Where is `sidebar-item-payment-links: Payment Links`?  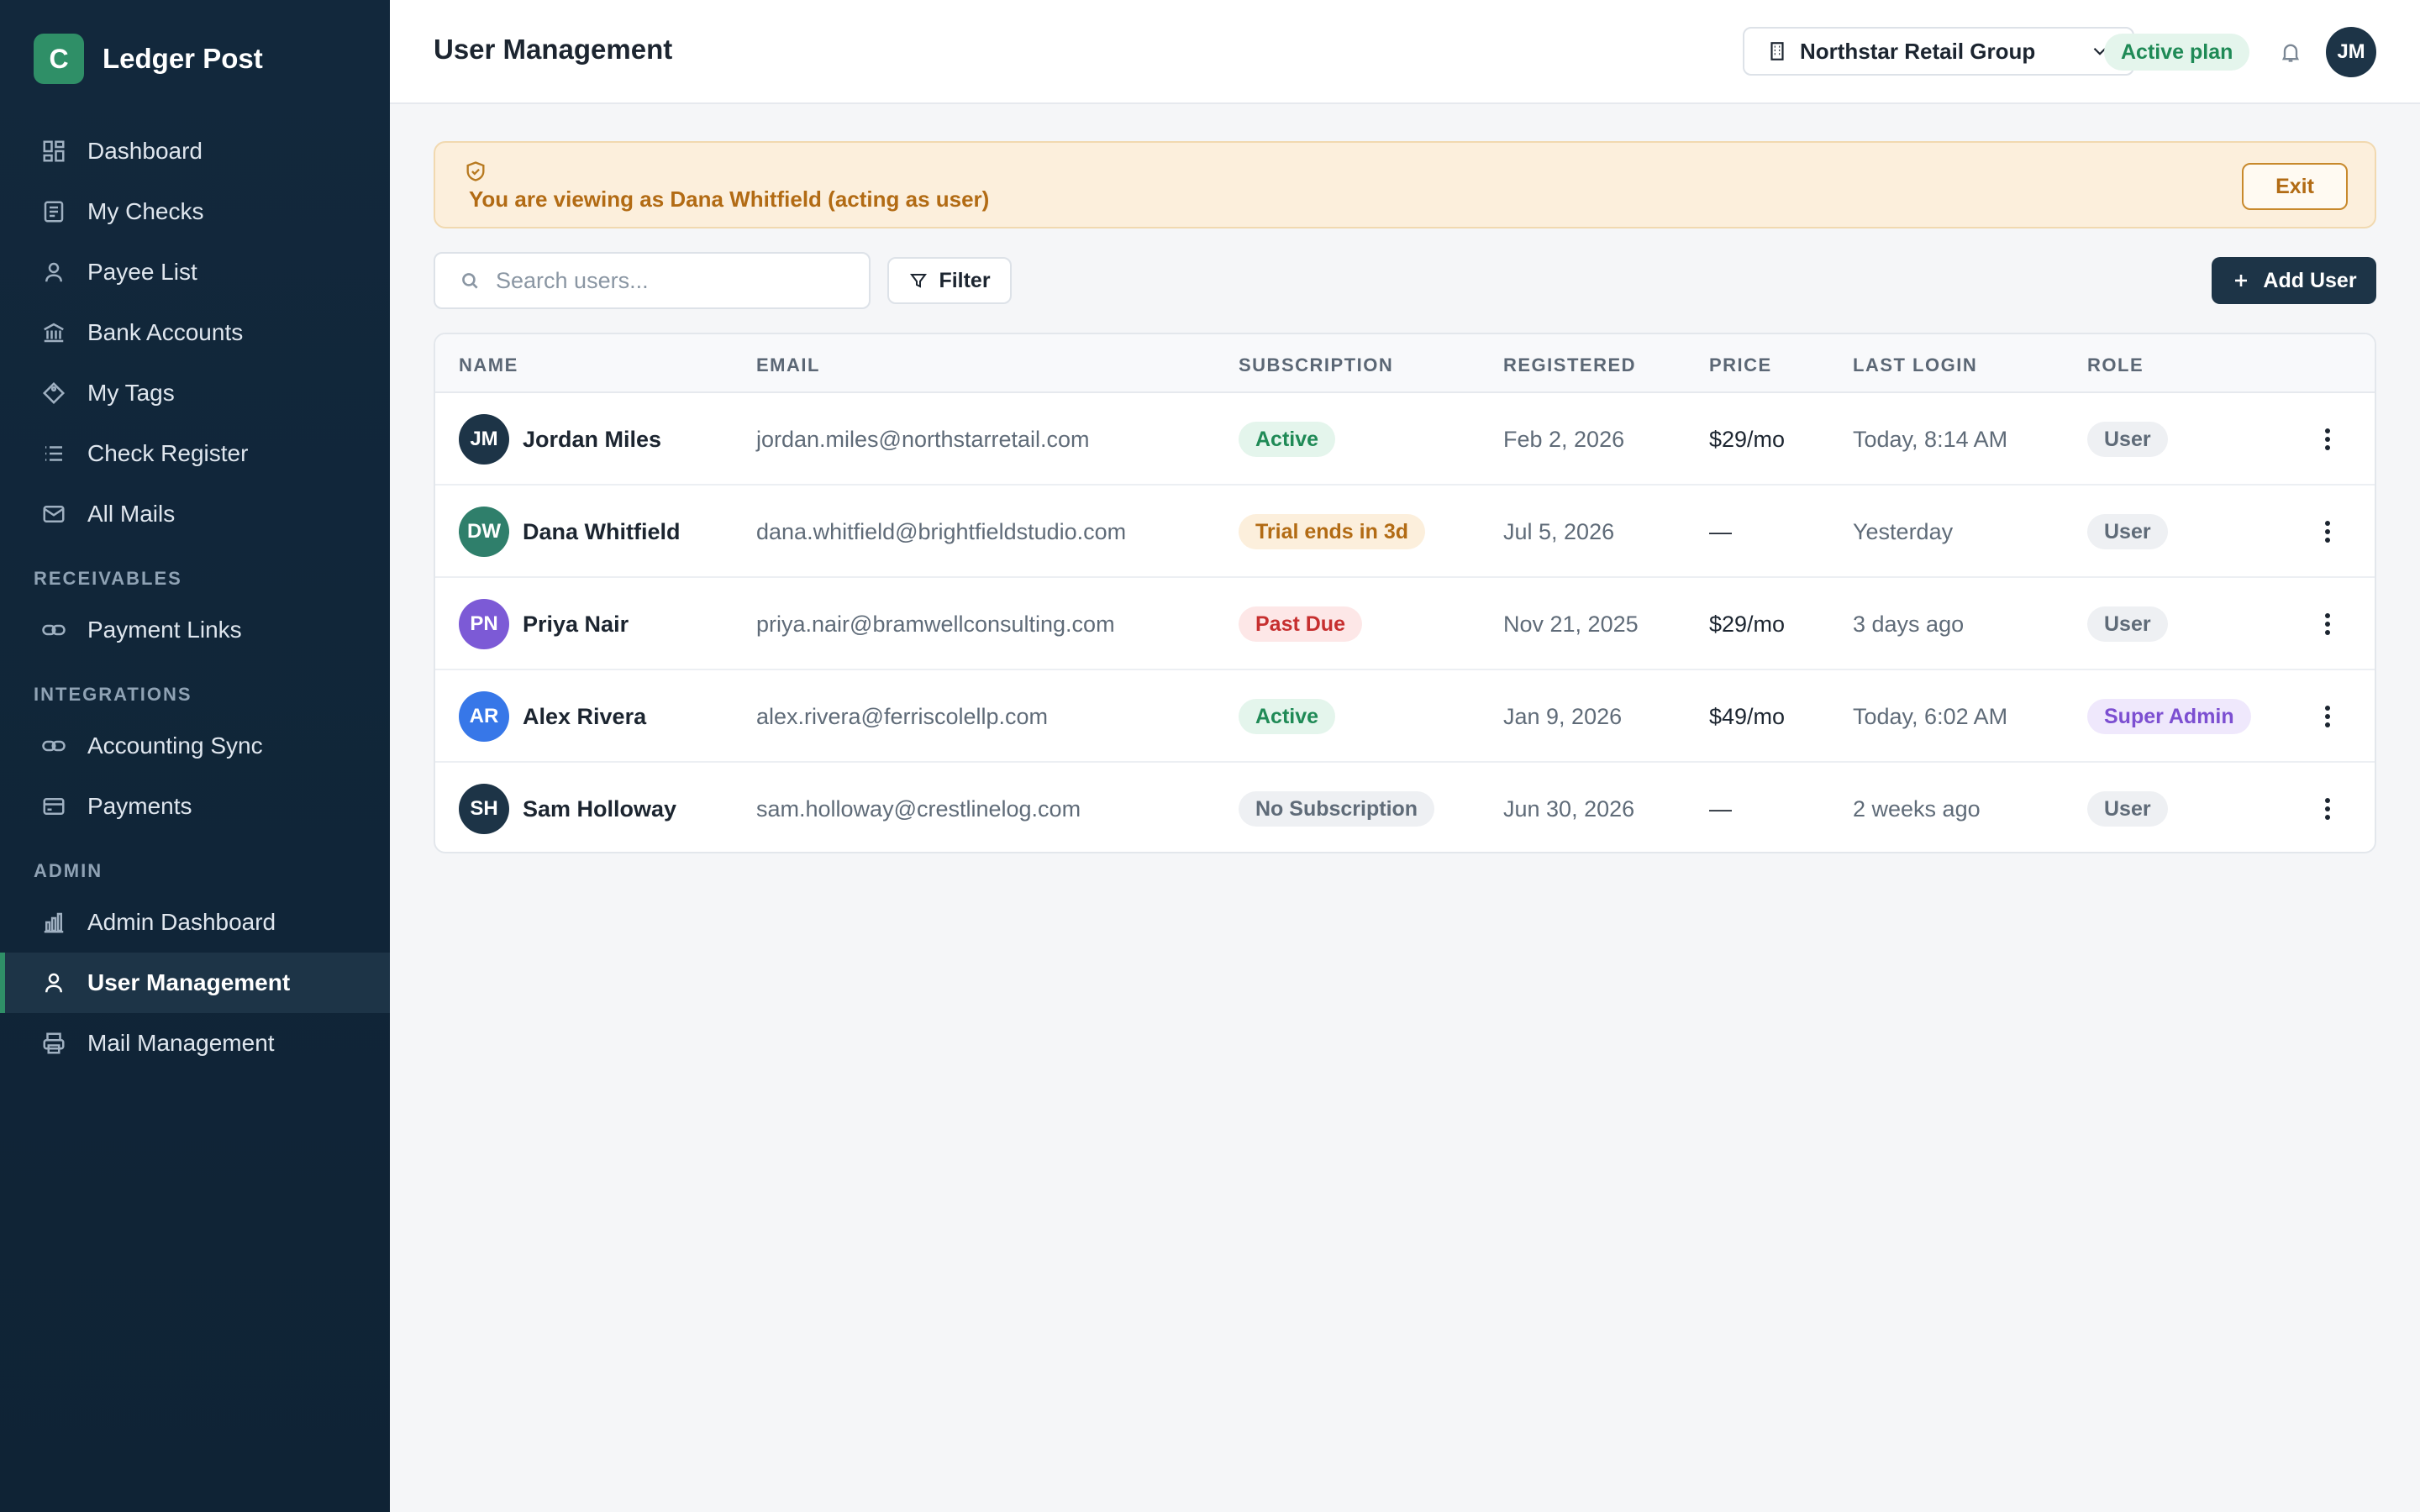 sidebar-item-payment-links: Payment Links is located at coordinates (195, 630).